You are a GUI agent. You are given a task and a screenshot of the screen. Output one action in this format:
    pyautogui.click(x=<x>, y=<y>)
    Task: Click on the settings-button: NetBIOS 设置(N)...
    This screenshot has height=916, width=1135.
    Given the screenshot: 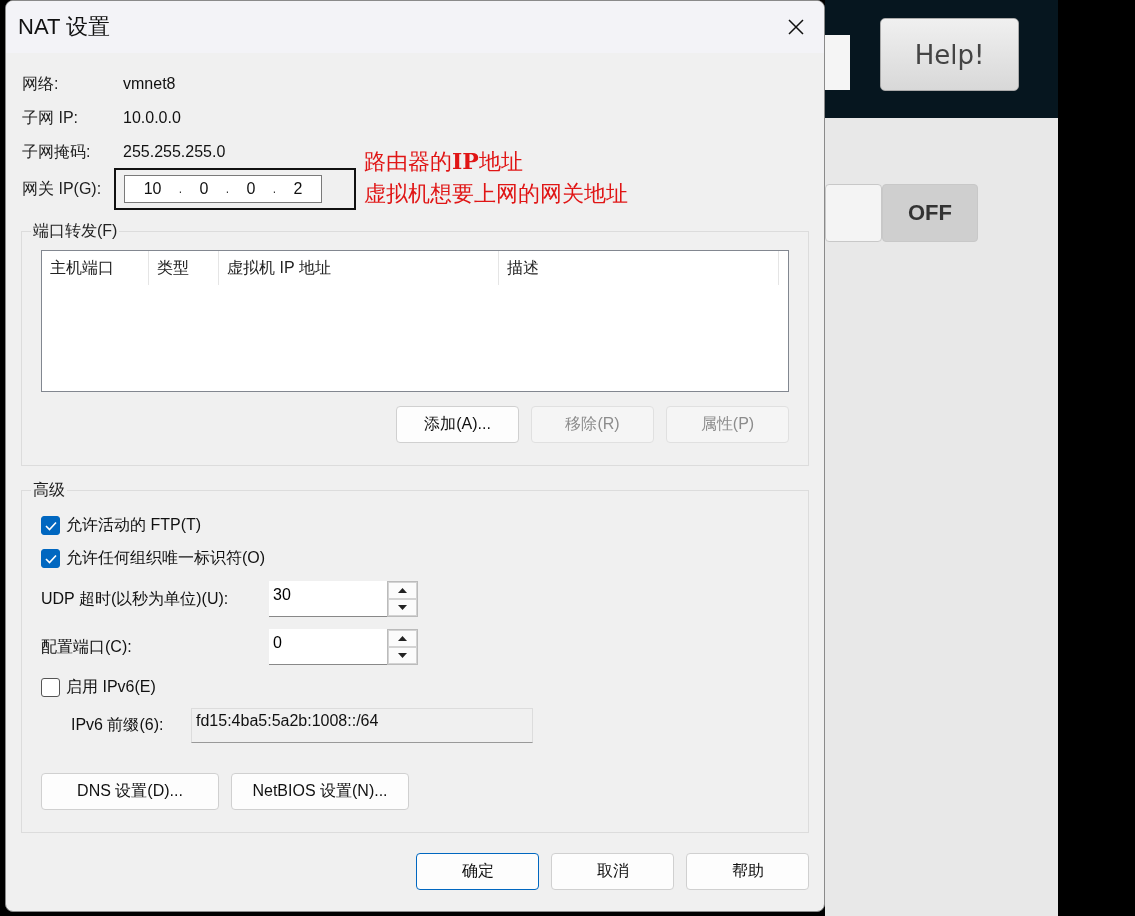 What is the action you would take?
    pyautogui.click(x=320, y=791)
    